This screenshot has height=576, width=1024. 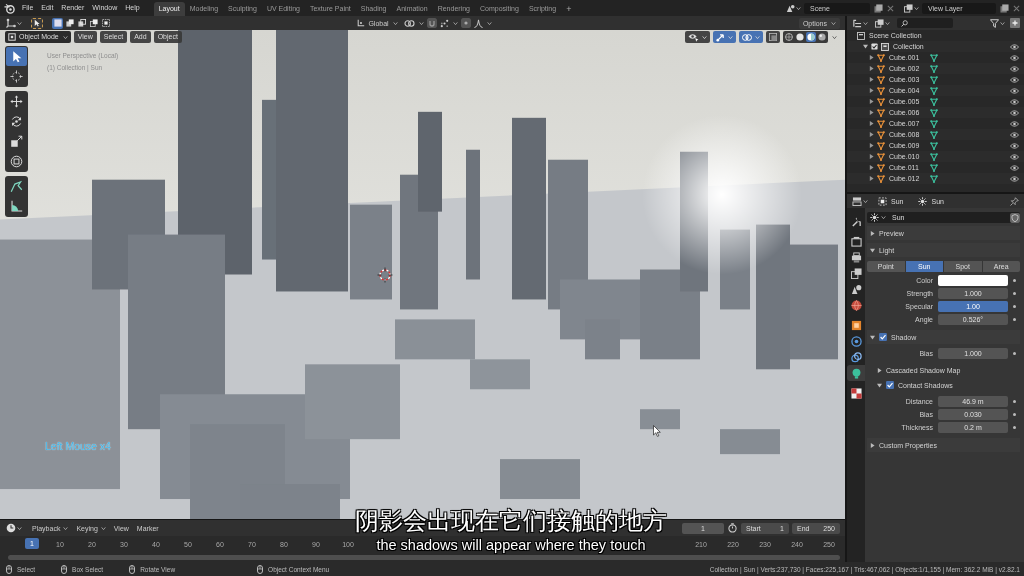 What do you see at coordinates (857, 23) in the screenshot?
I see `list-icon` at bounding box center [857, 23].